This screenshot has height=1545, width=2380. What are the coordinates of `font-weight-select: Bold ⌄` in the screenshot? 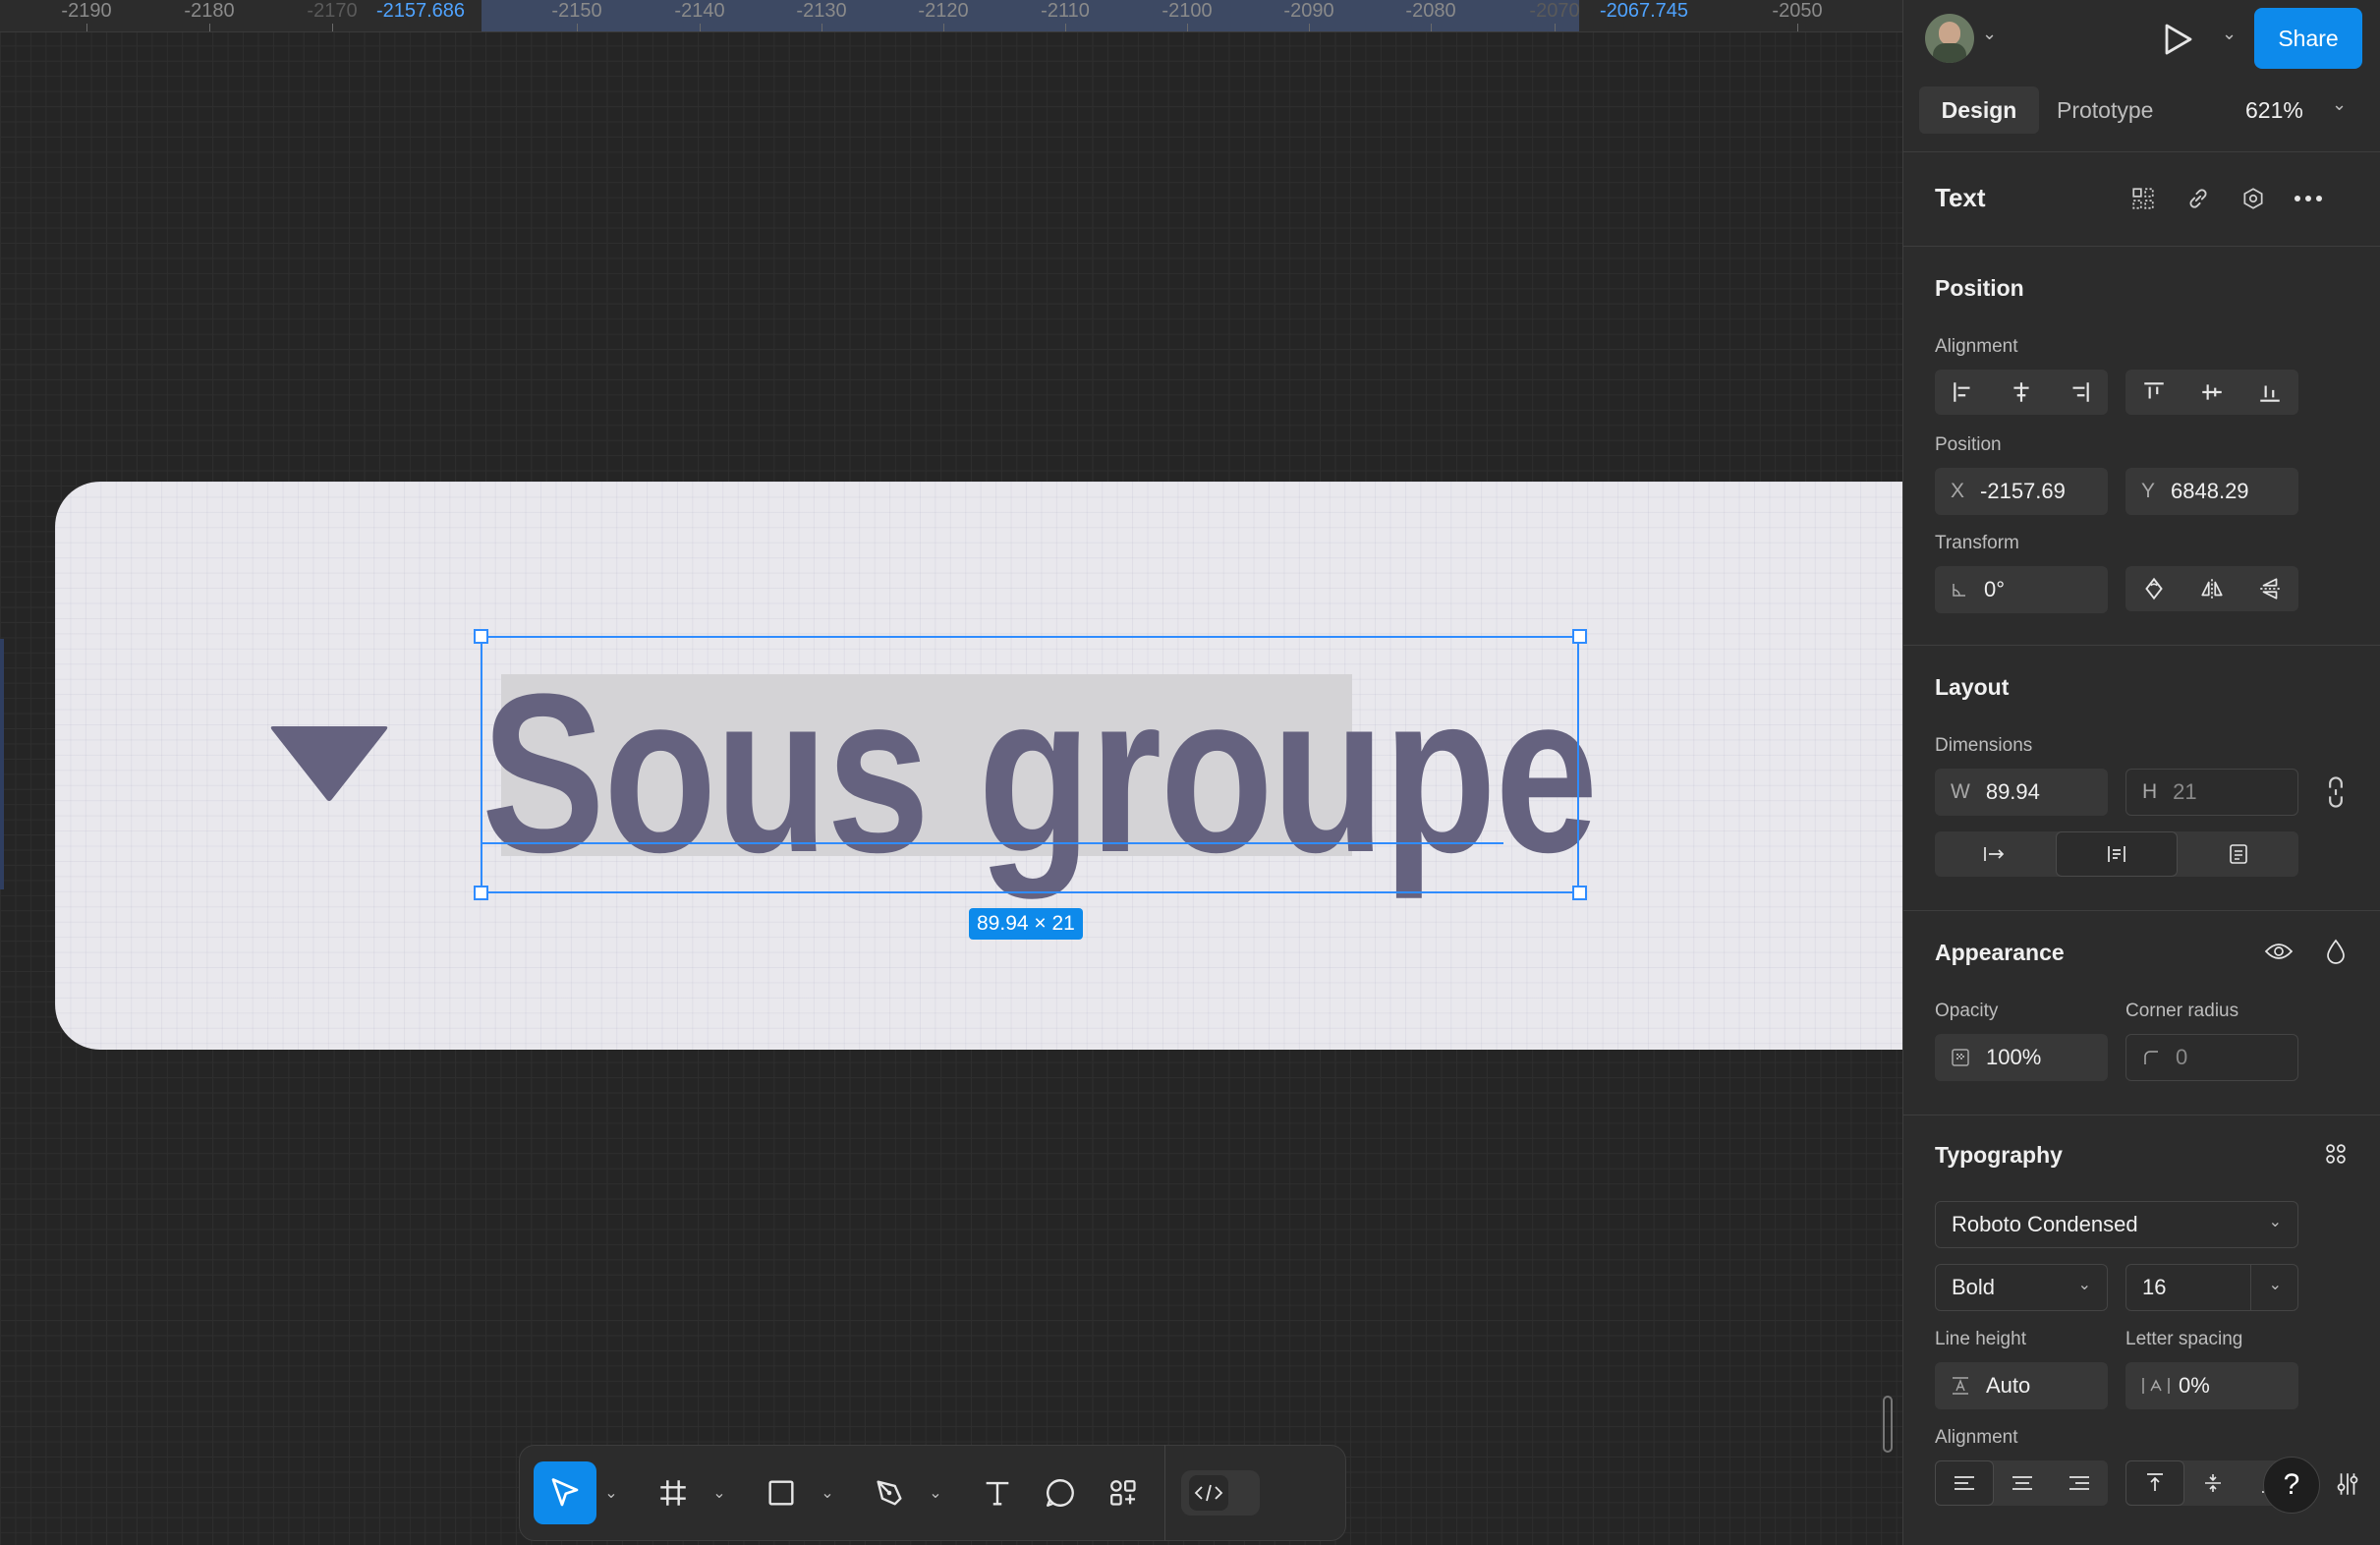 It's located at (2021, 1287).